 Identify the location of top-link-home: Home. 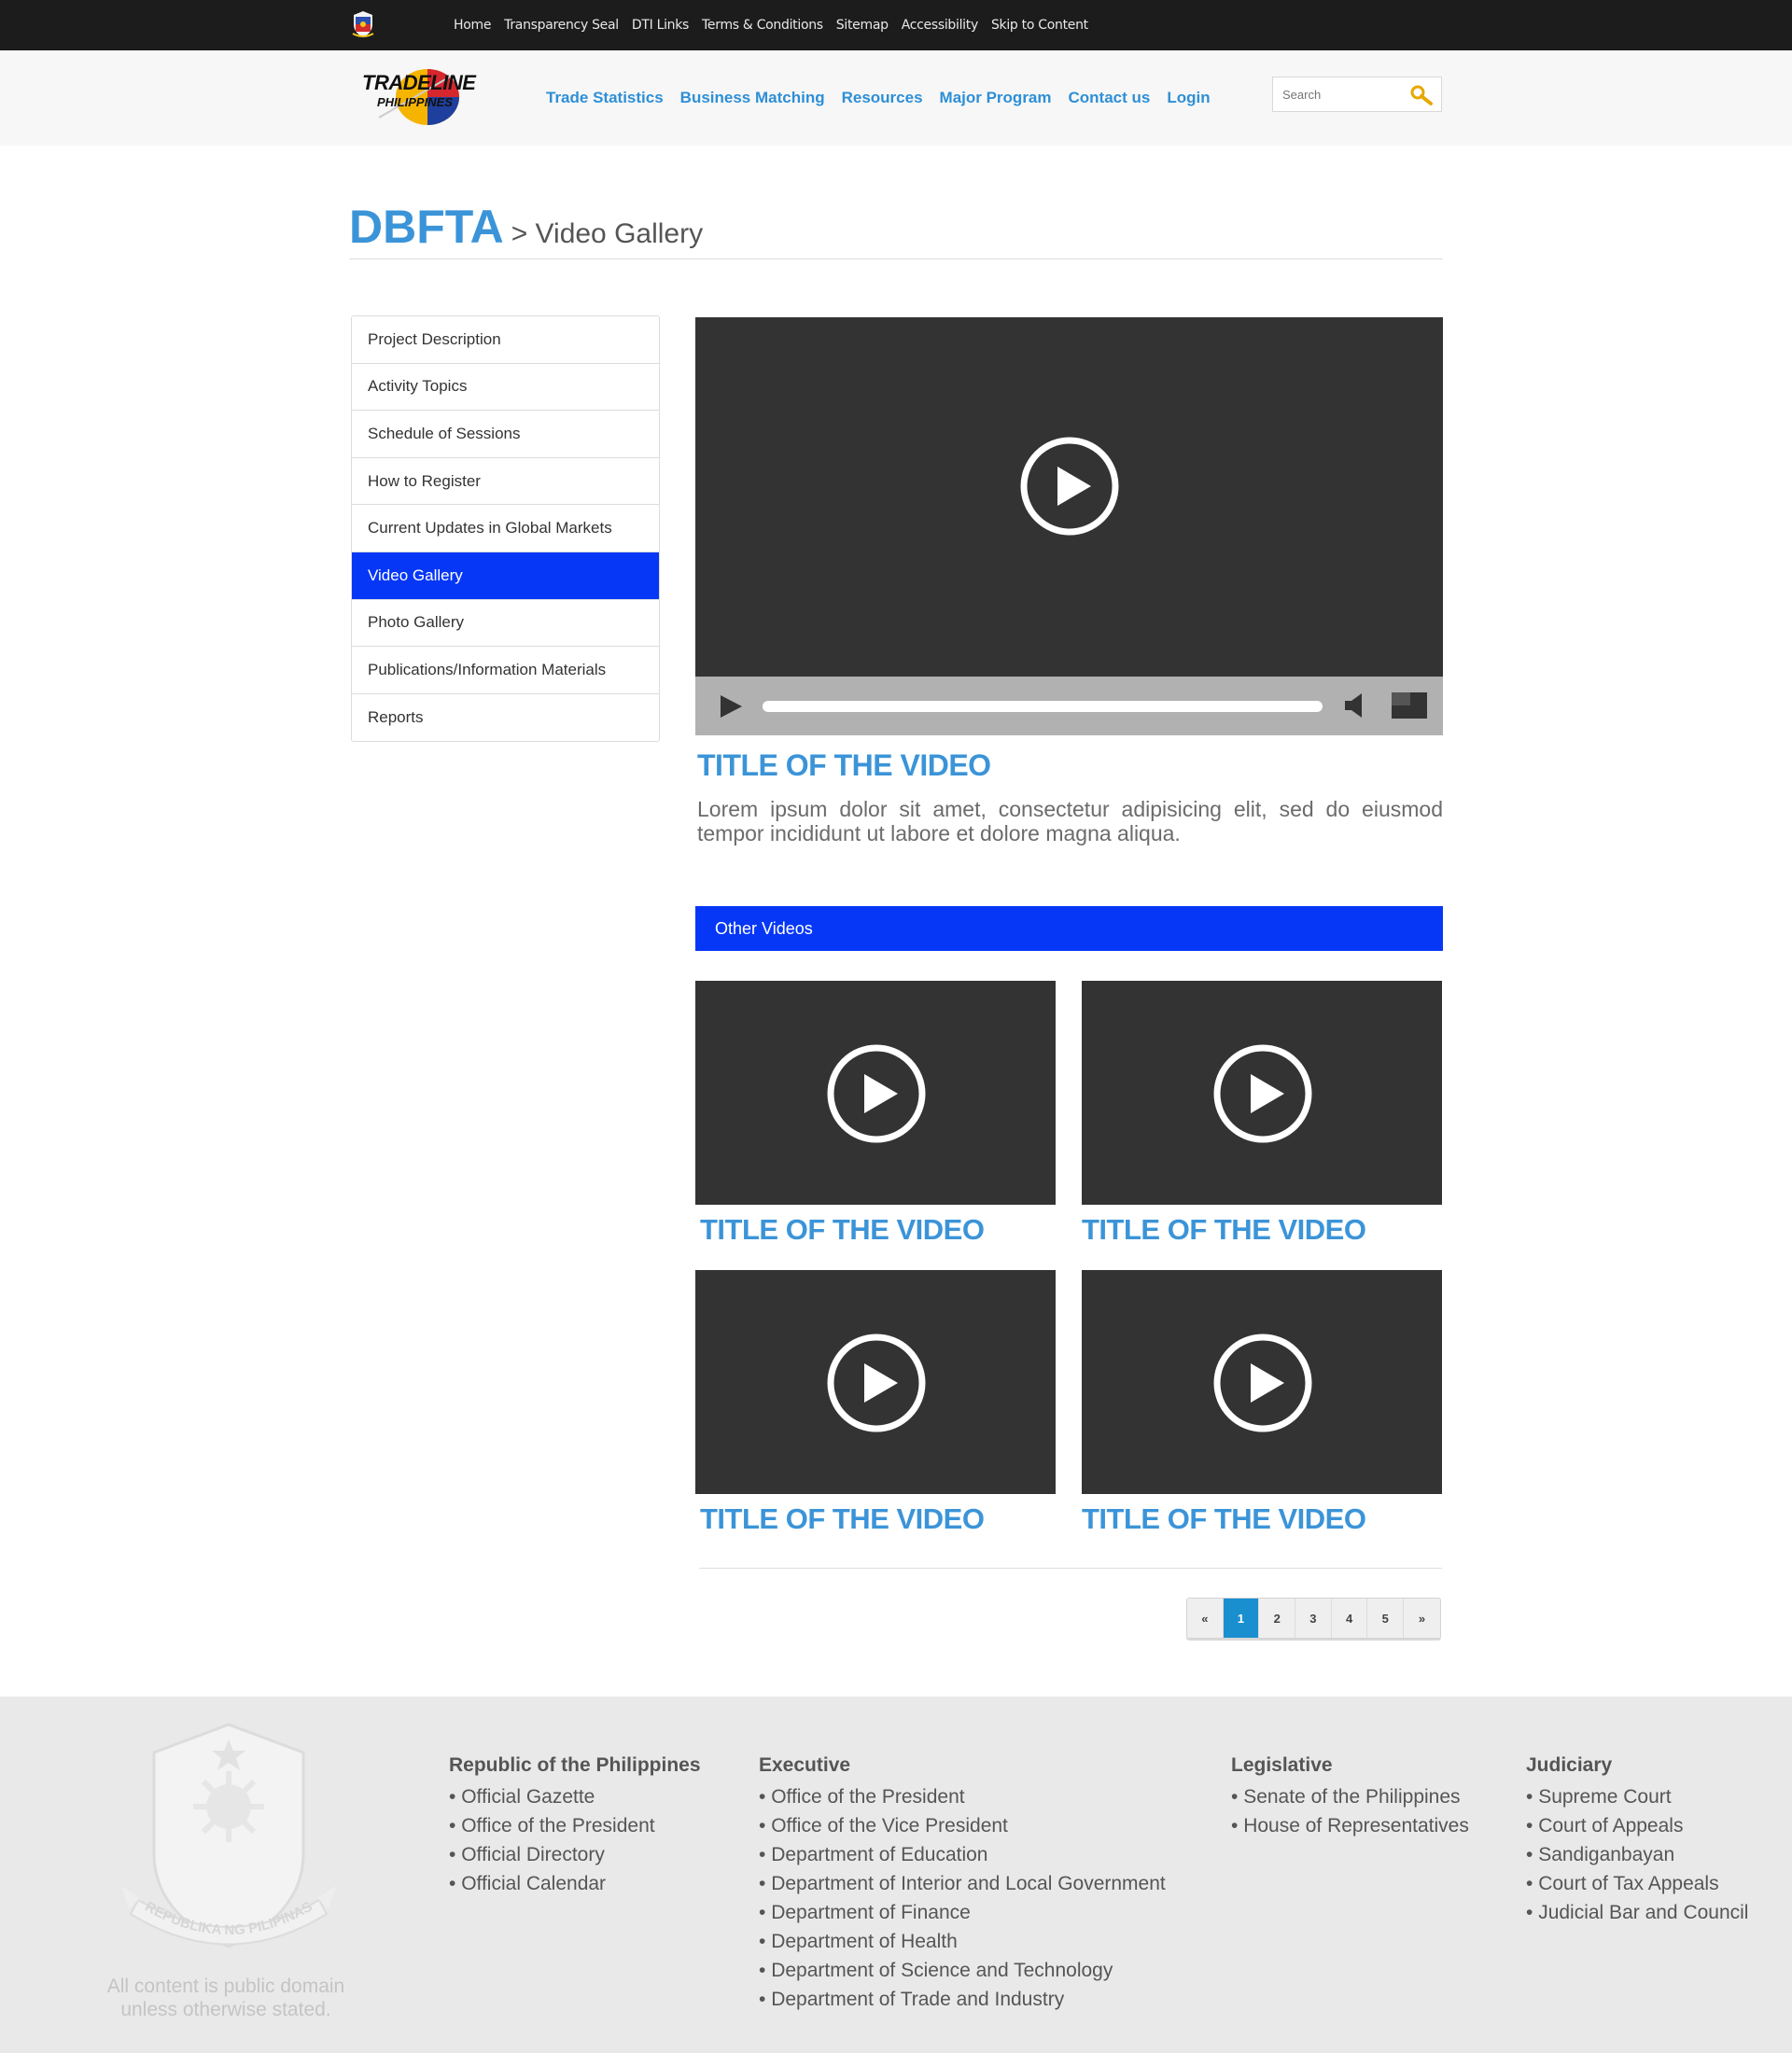
(472, 25).